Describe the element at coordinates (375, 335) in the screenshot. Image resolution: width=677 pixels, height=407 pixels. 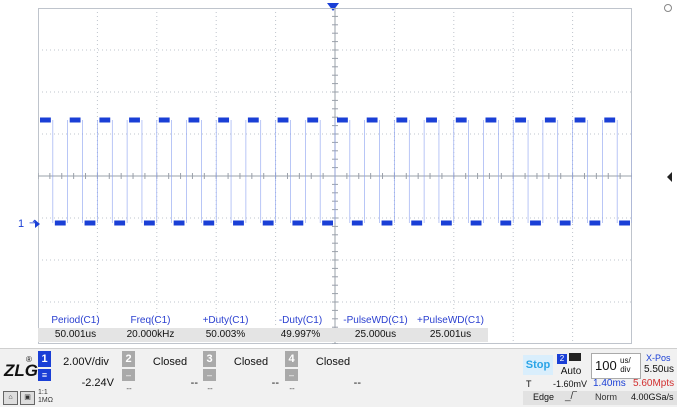
I see `measurement-value: 25.000us` at that location.